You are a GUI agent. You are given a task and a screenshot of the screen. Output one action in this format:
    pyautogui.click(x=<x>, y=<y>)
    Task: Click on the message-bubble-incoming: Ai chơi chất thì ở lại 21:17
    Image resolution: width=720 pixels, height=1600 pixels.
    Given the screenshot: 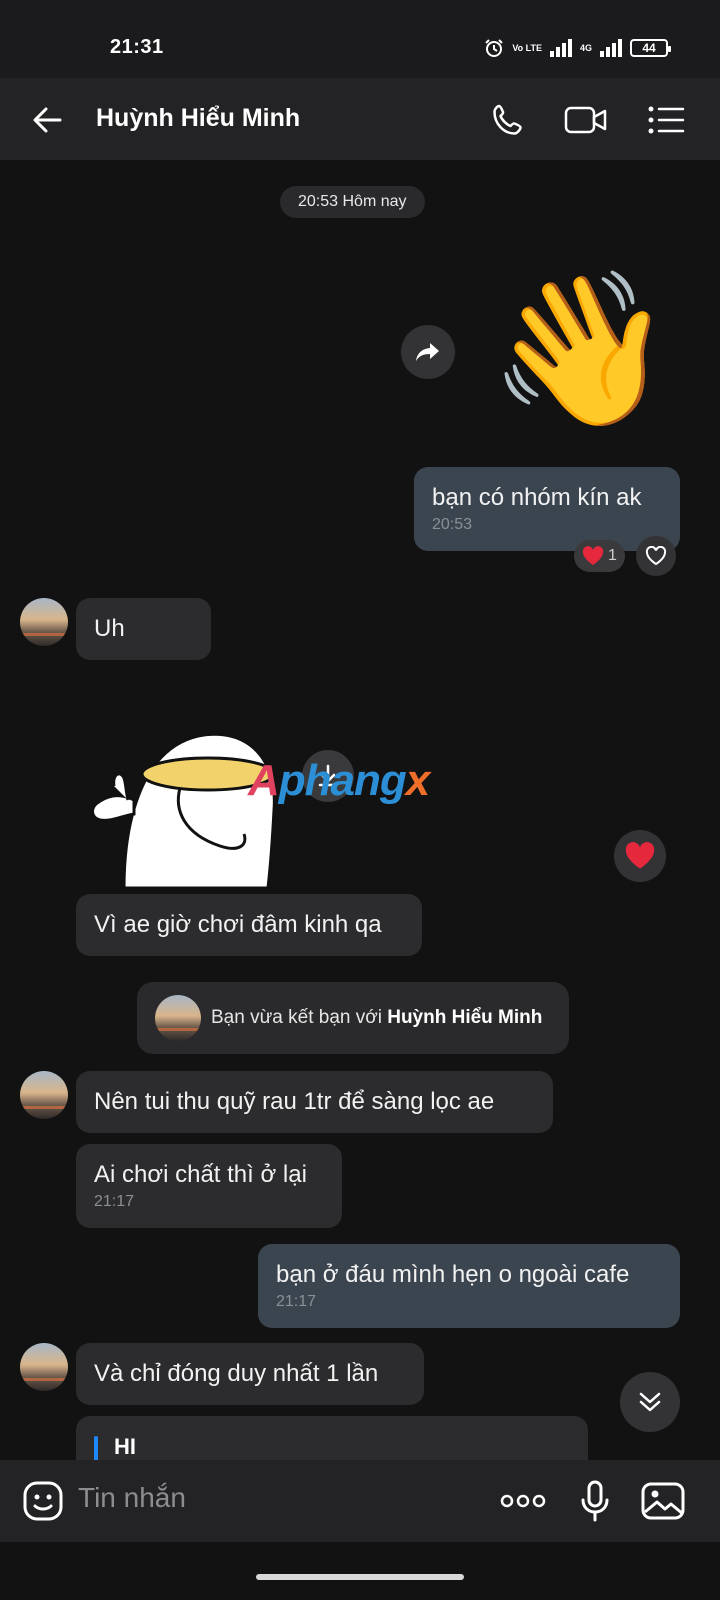 What is the action you would take?
    pyautogui.click(x=209, y=1186)
    